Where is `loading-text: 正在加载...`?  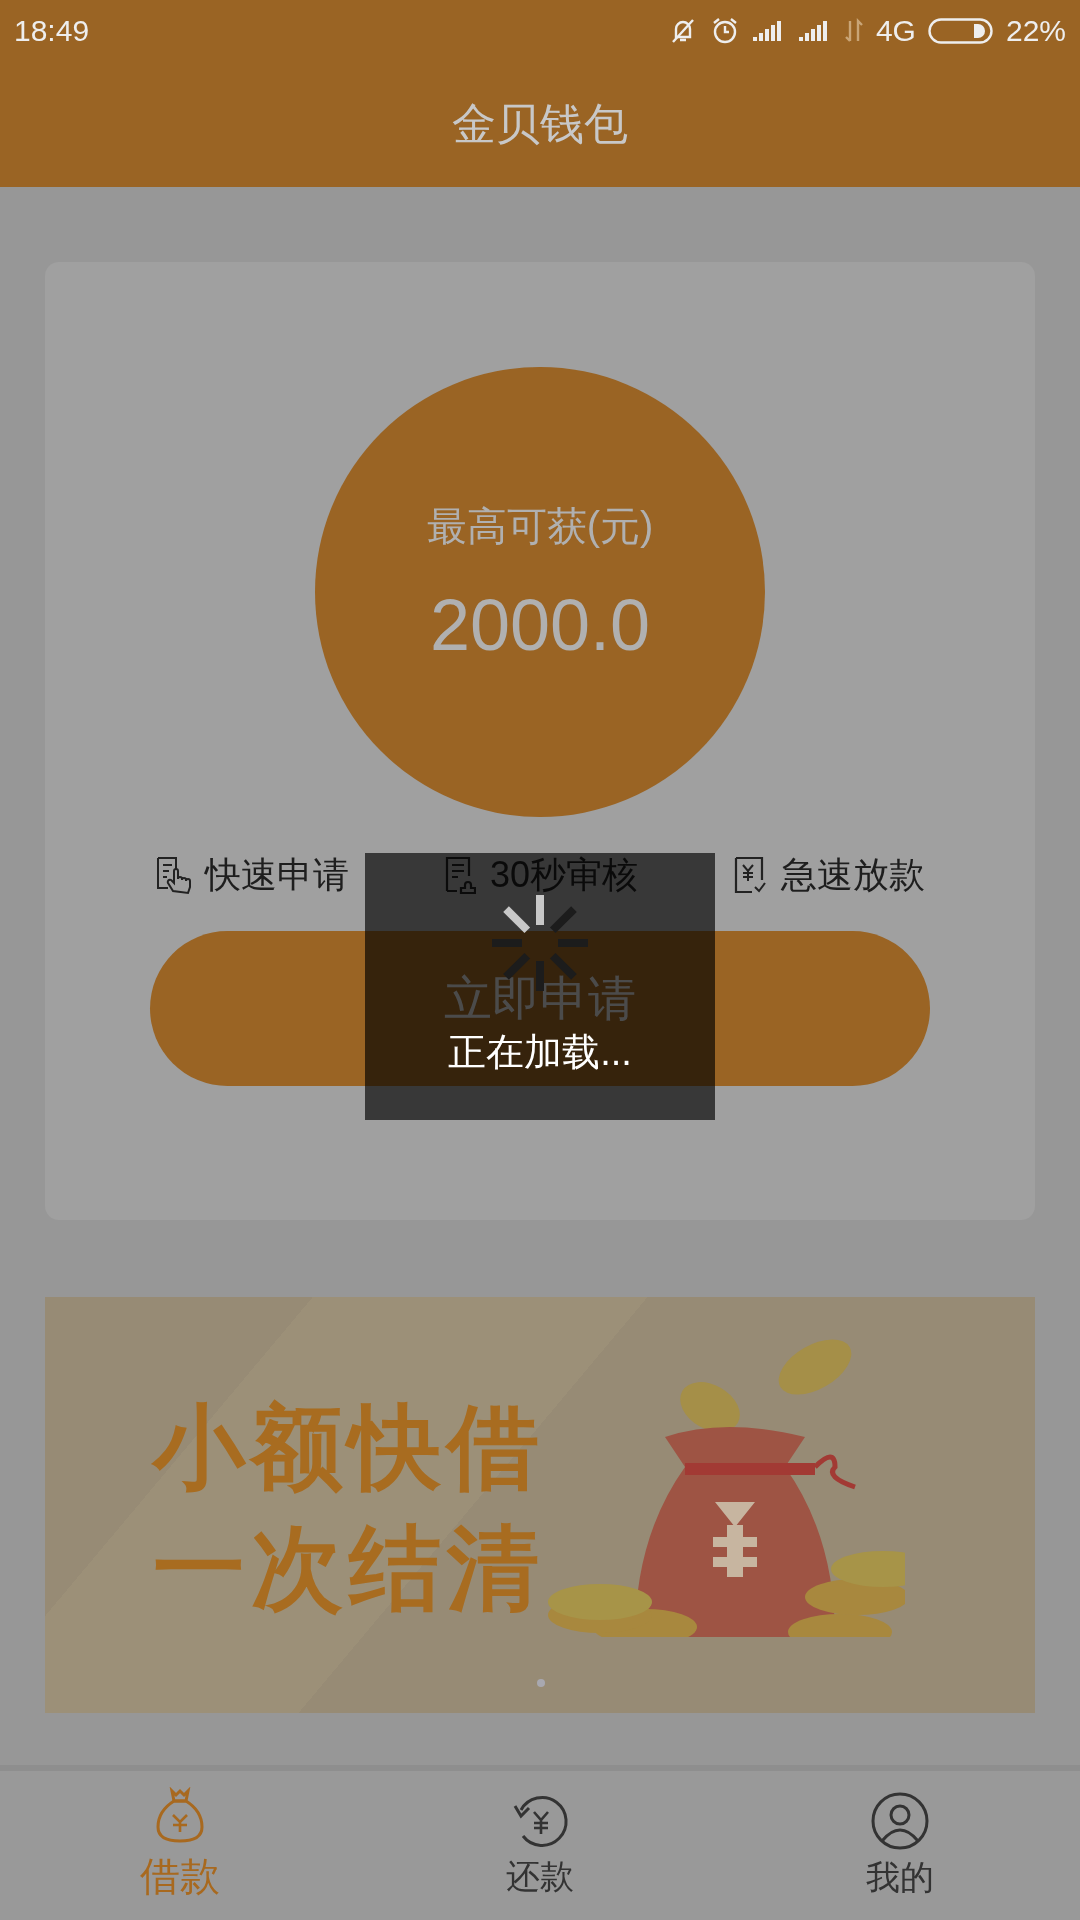 loading-text: 正在加载... is located at coordinates (540, 1052).